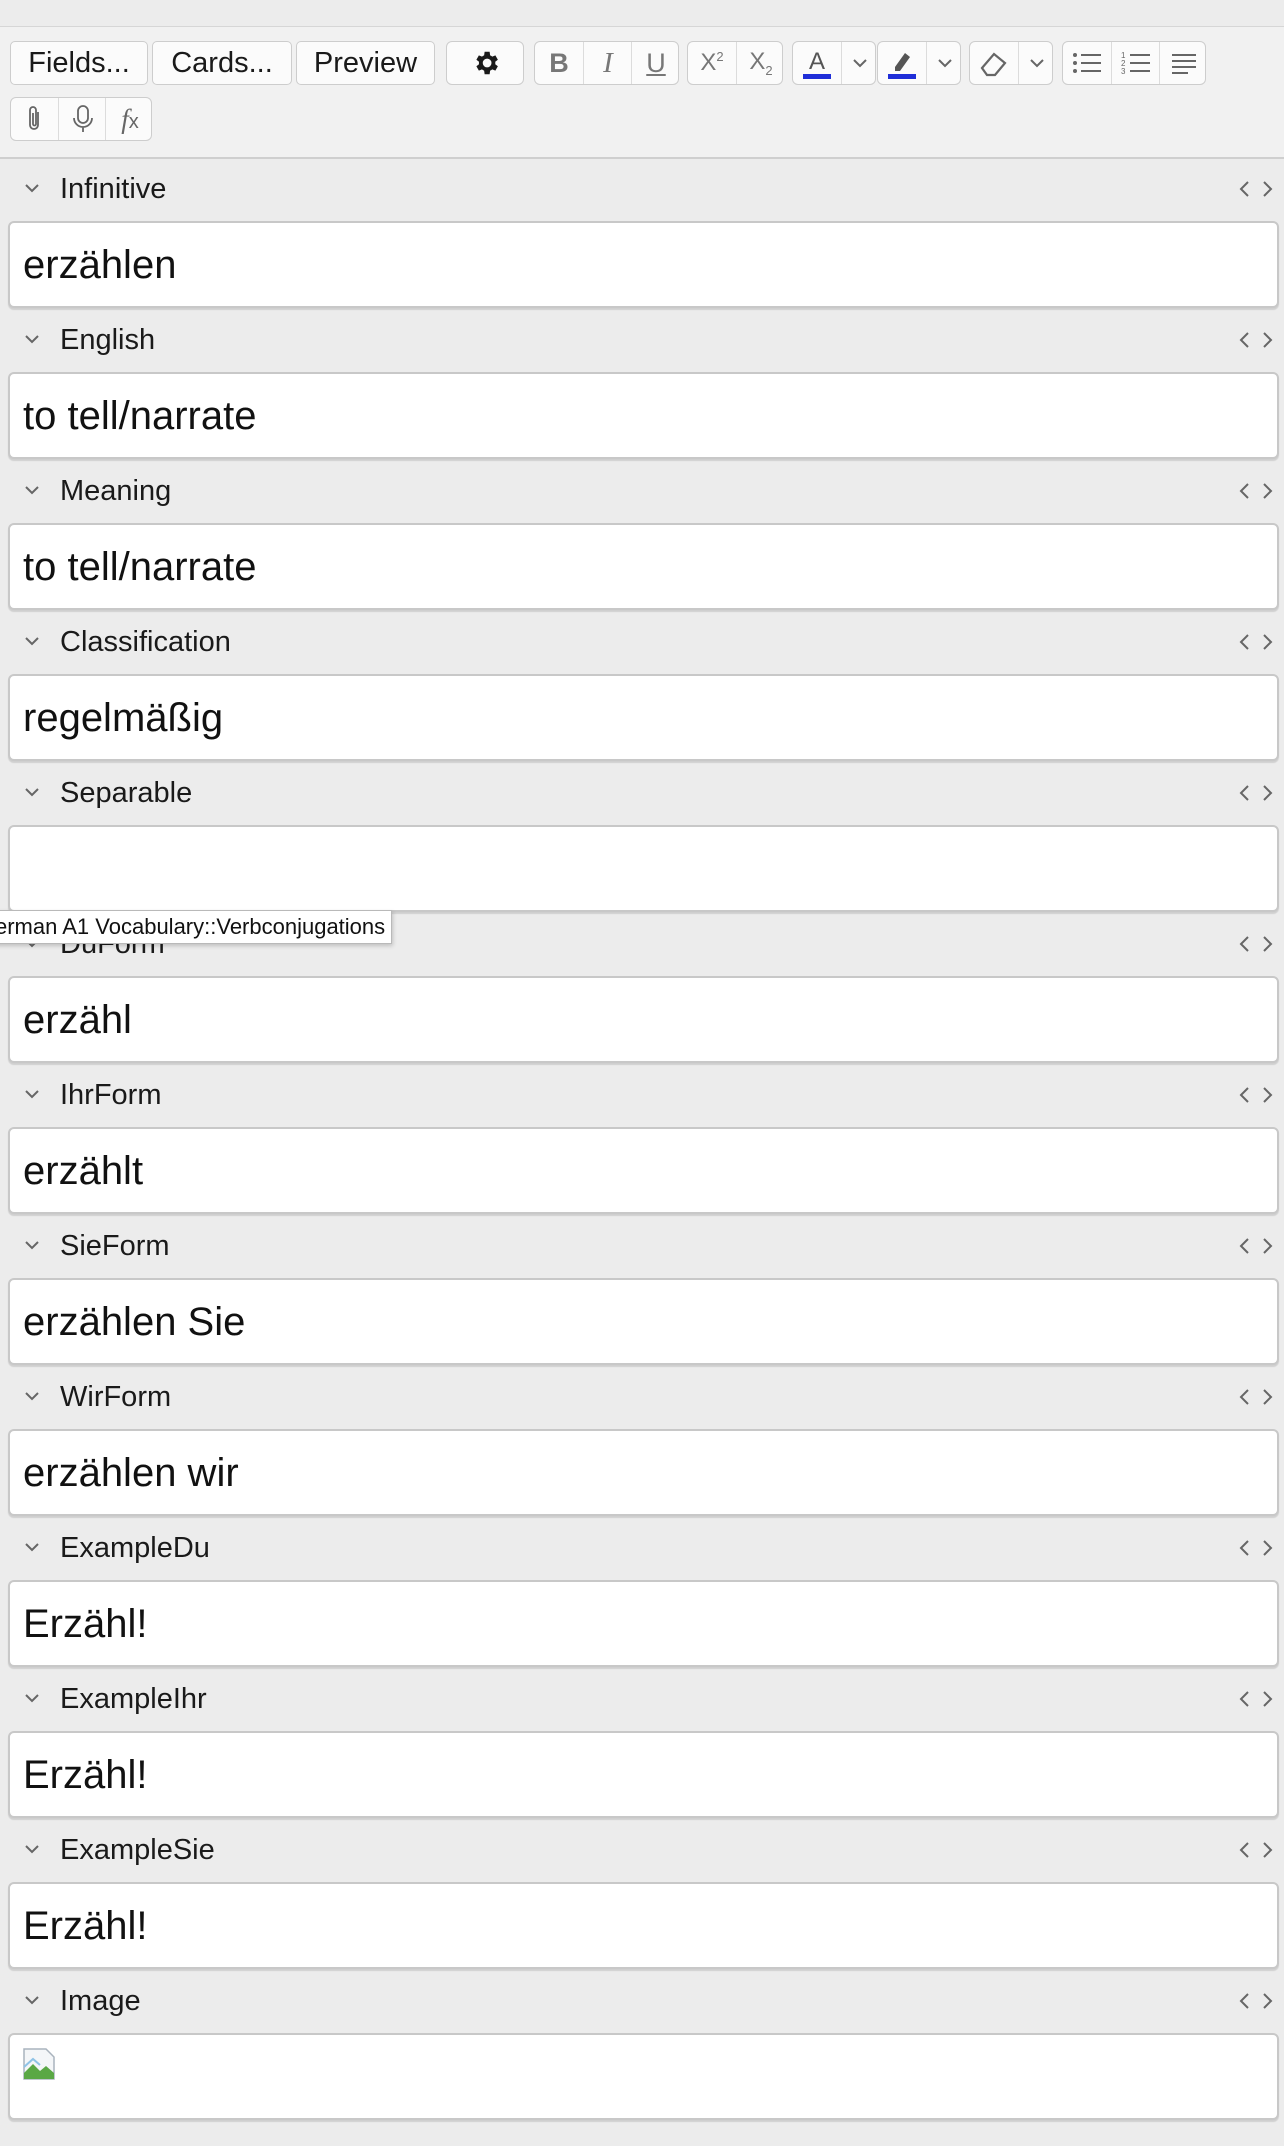  I want to click on field-label: ExampleIhr, so click(133, 1699).